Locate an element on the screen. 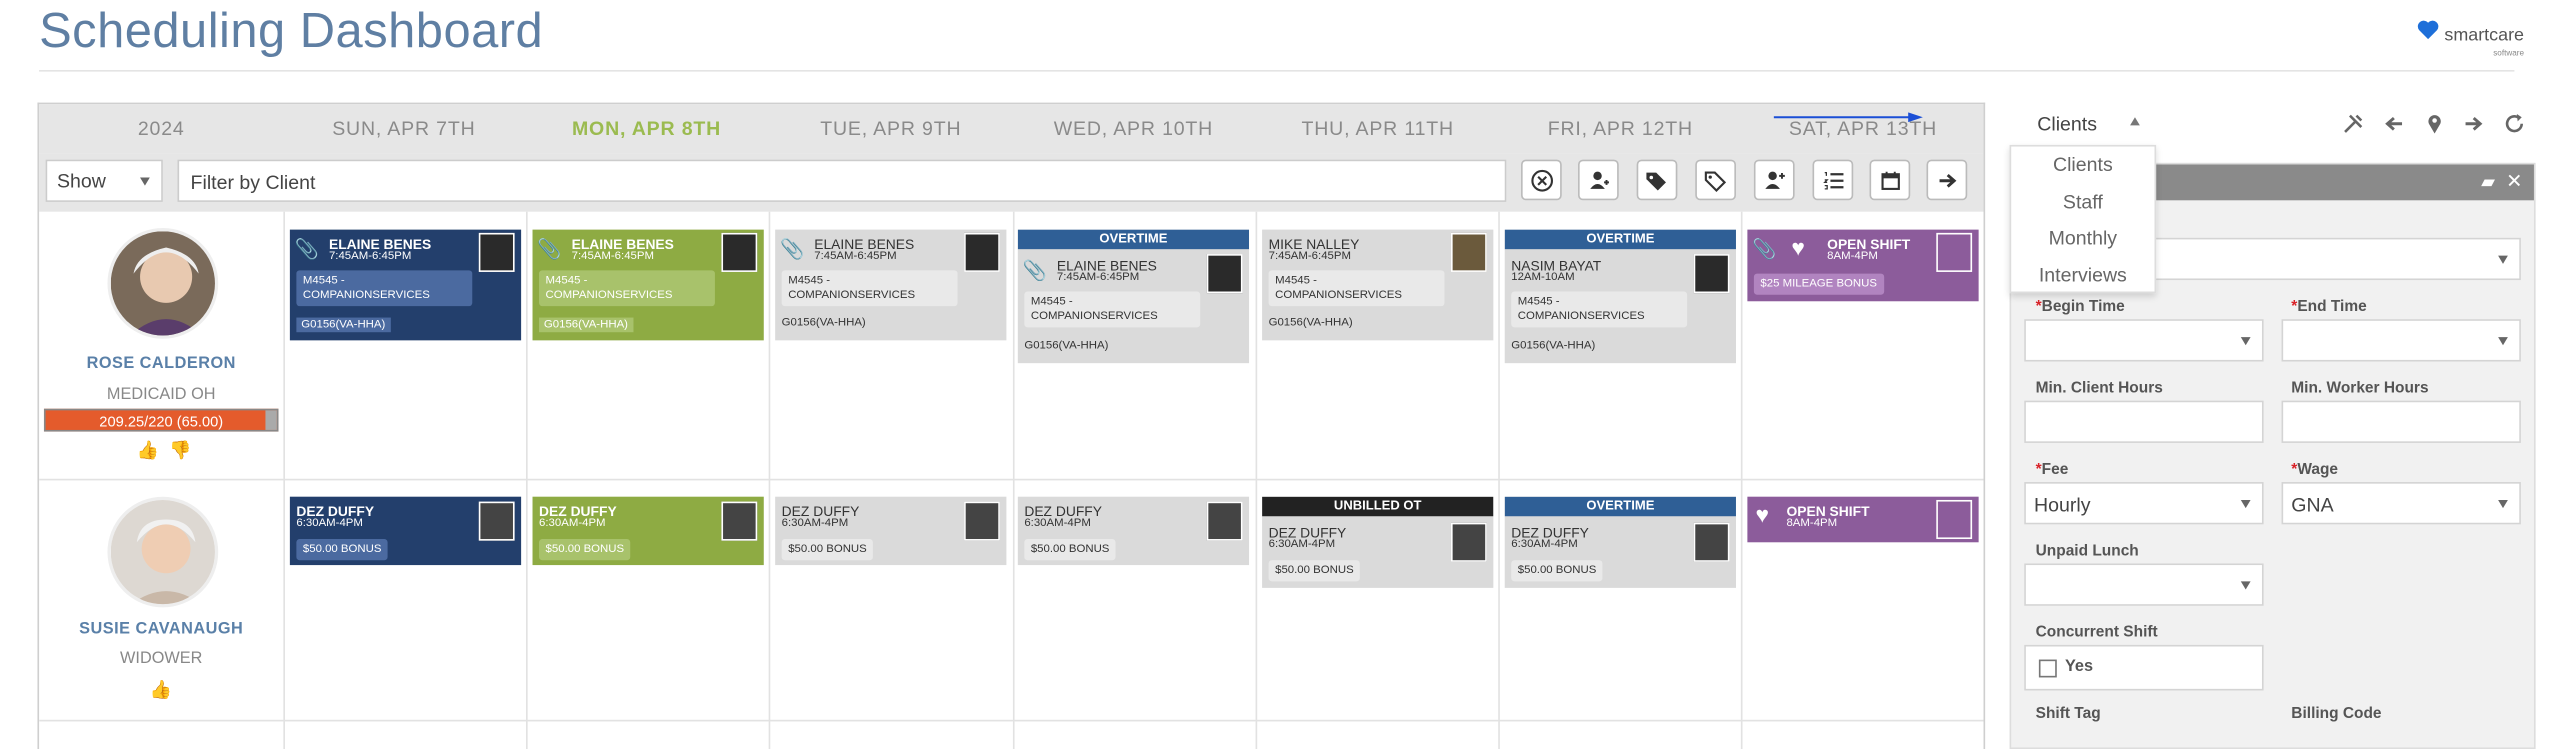 This screenshot has height=749, width=2556. menu-item-staff: Staff is located at coordinates (2082, 201).